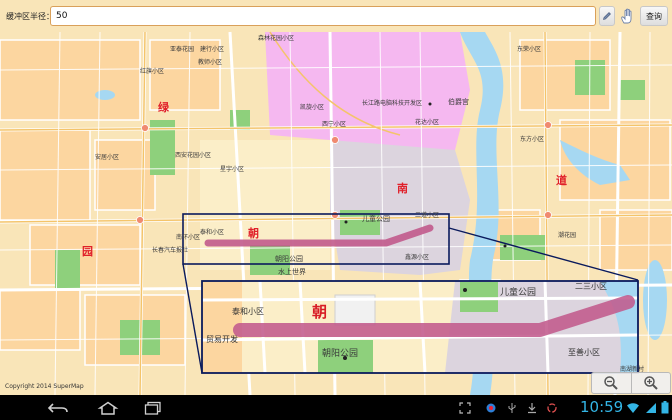  I want to click on park-label: 儿童公园, so click(376, 219).